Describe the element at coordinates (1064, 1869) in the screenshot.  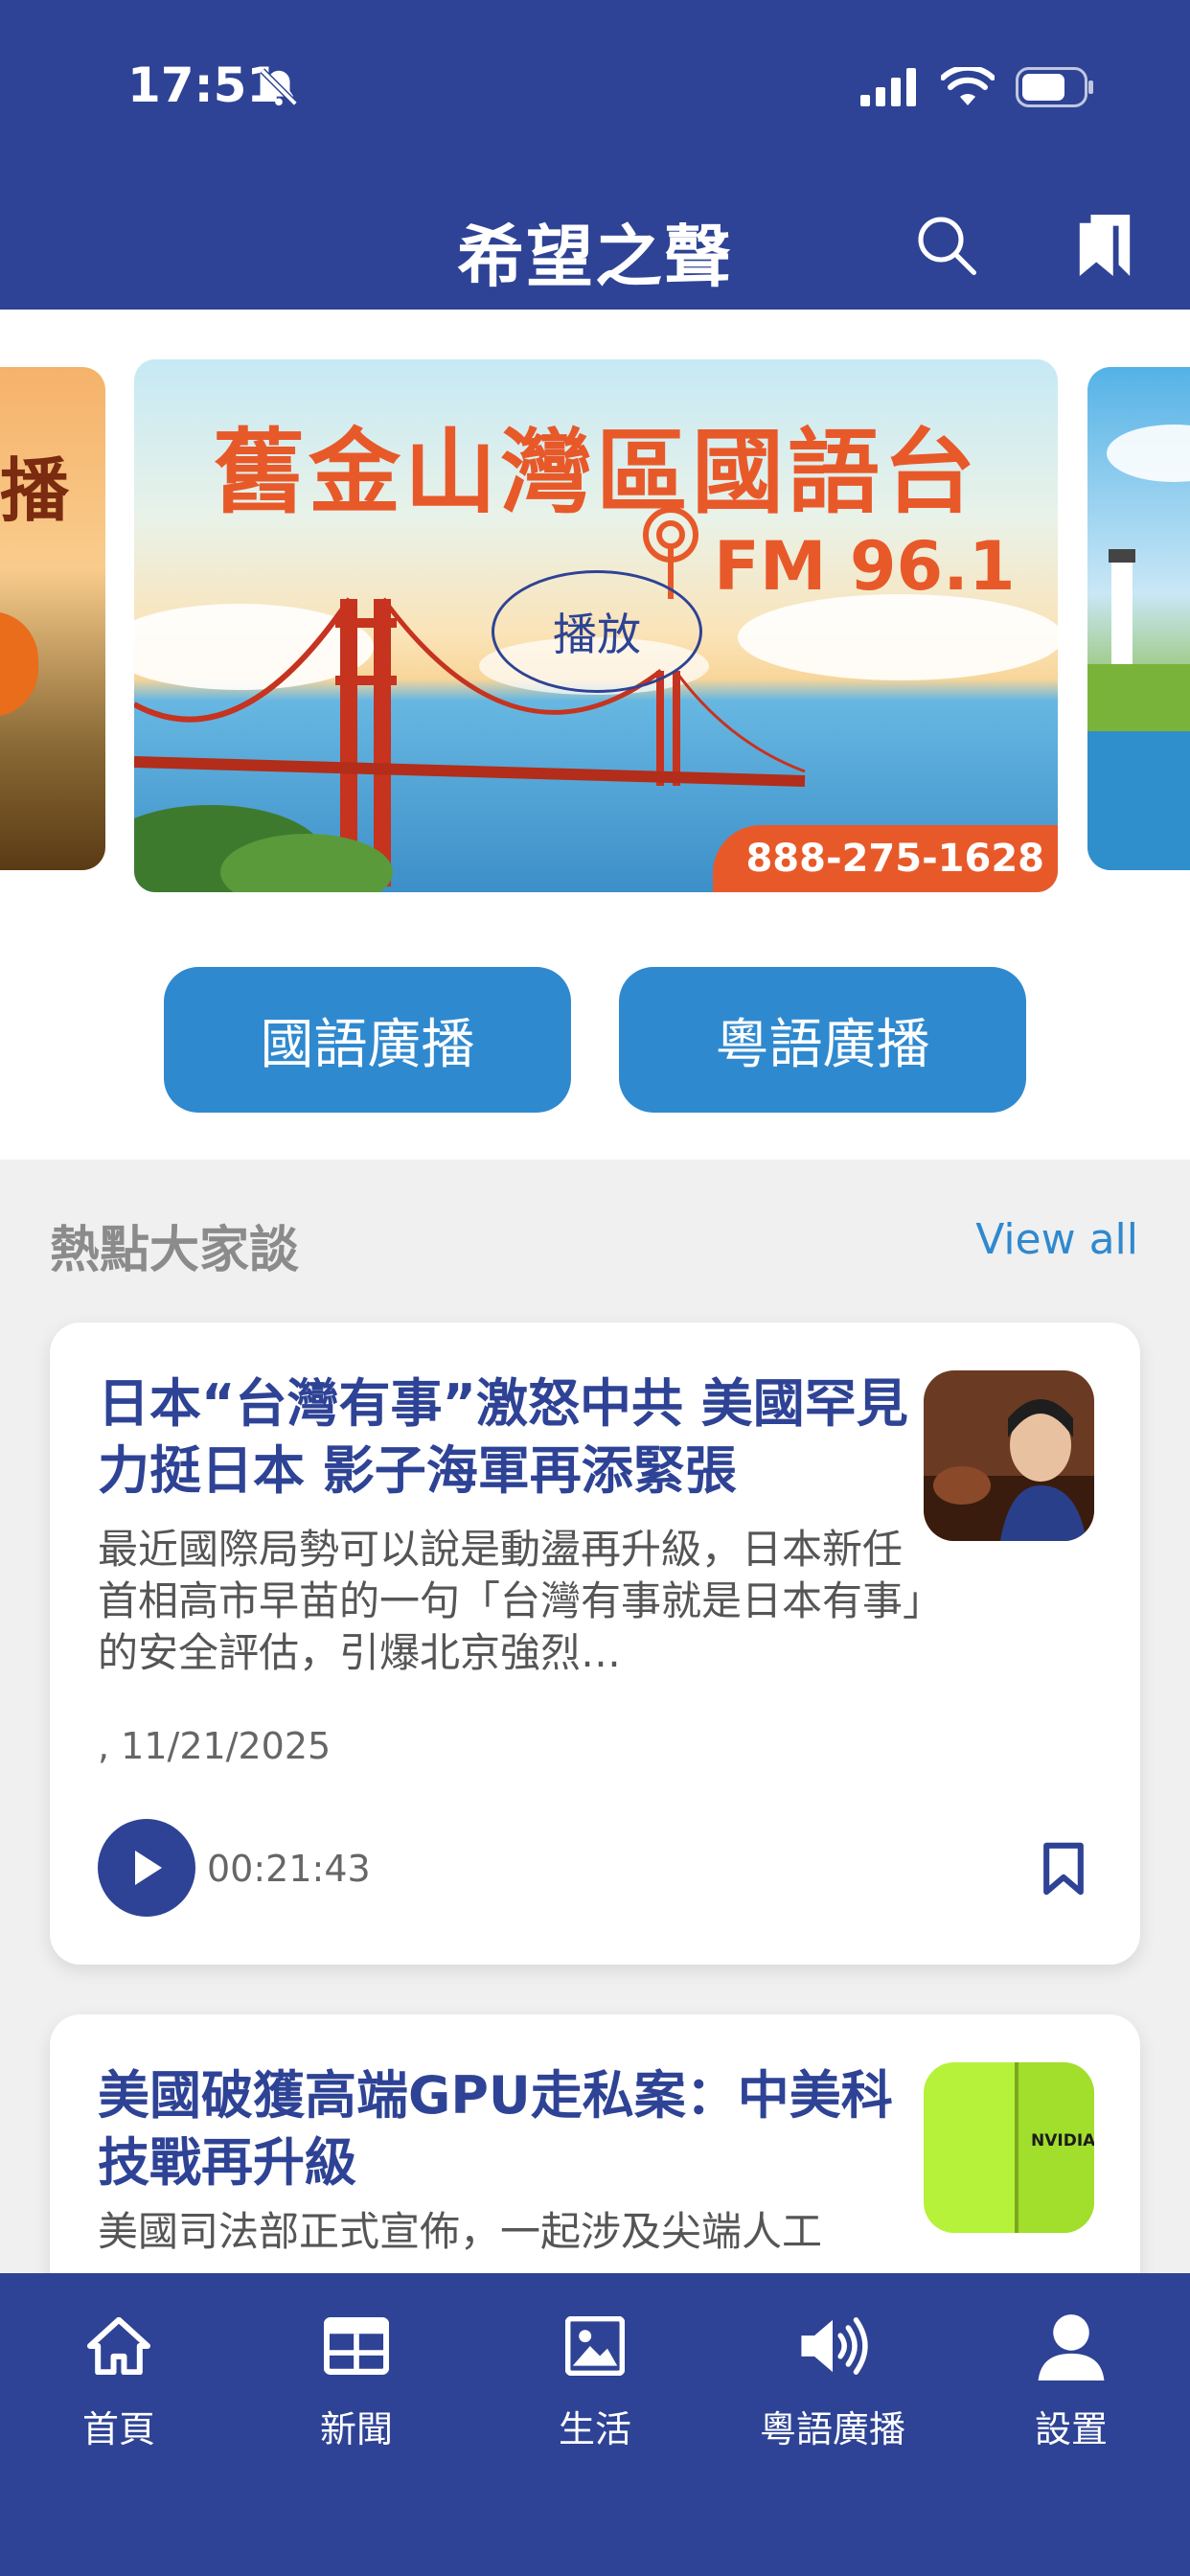
I see `bookmark-icon` at that location.